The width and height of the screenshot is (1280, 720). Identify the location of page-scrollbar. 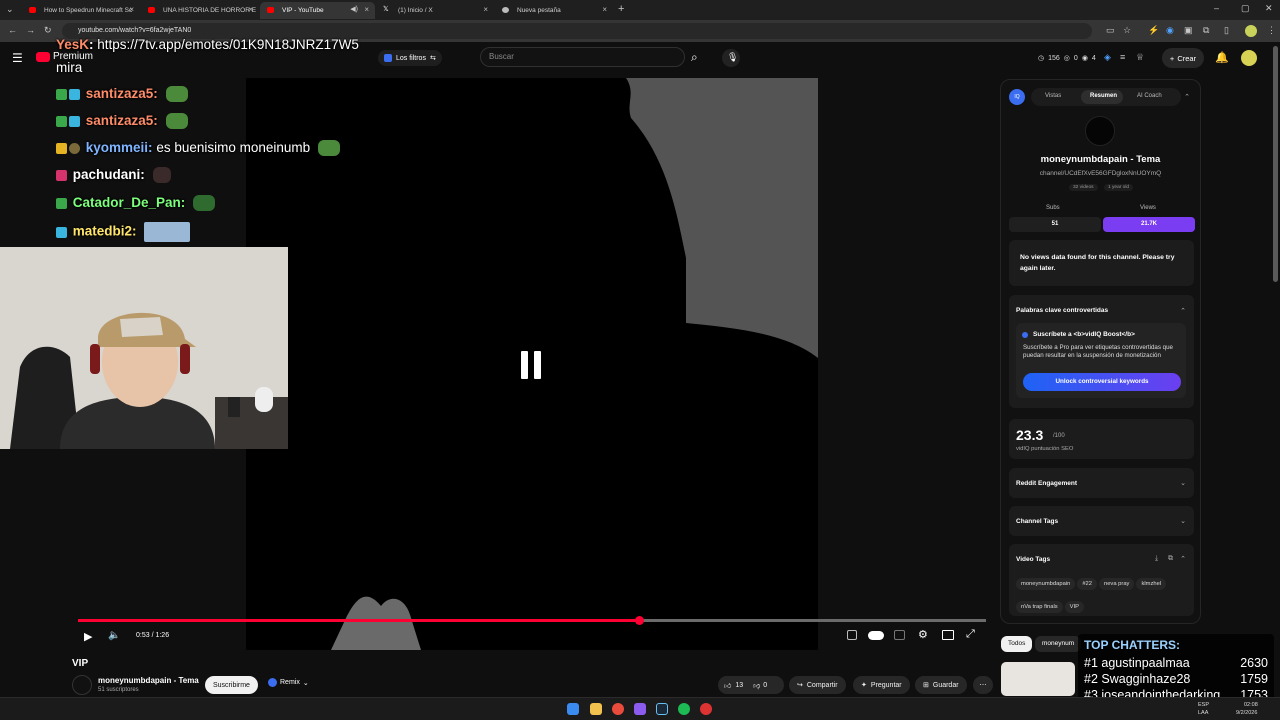
(1275, 164).